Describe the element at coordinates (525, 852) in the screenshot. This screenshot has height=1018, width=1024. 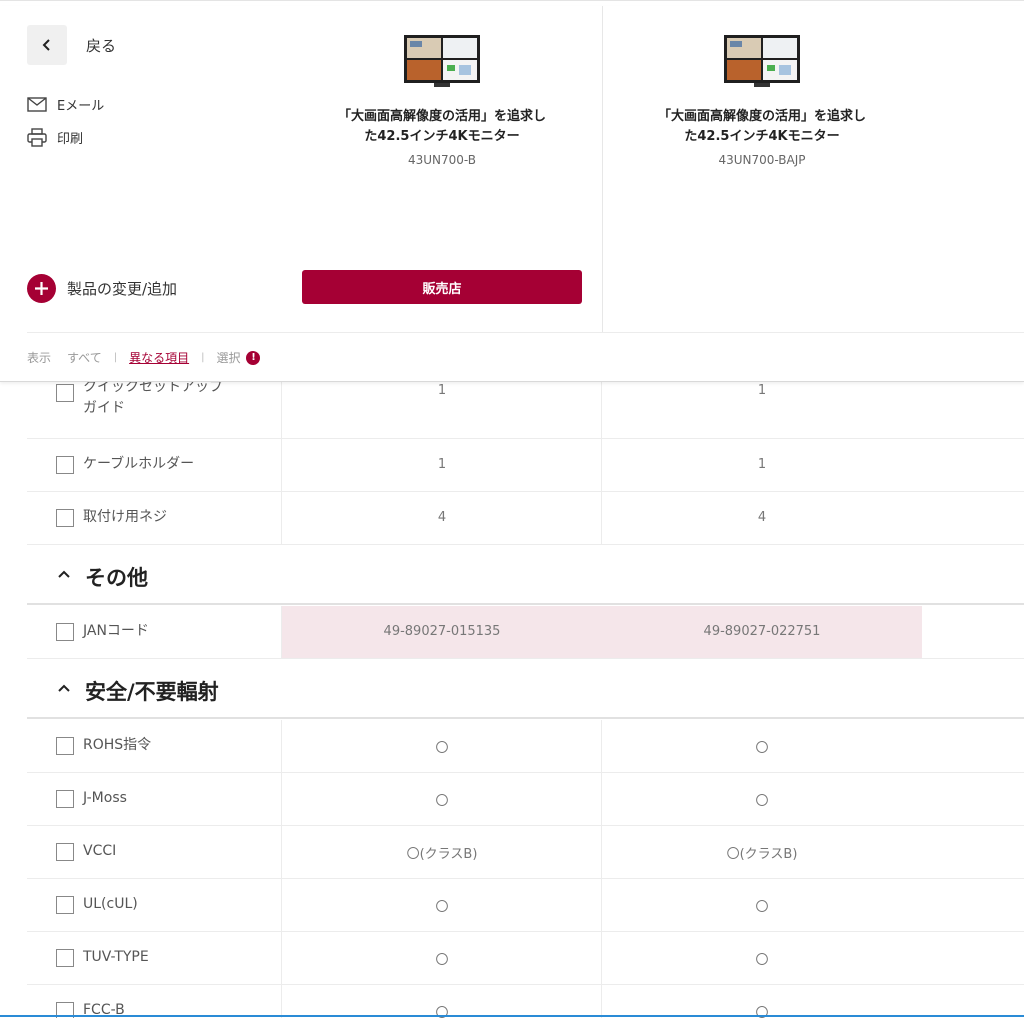
I see `table-row: VCCI 〇(クラスB) 〇(クラスB)` at that location.